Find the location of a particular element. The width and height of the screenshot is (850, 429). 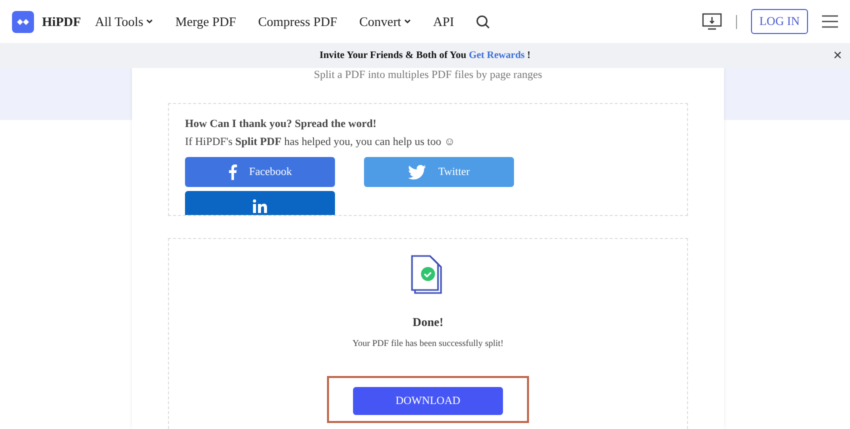

share-title: How Can I thank you? Spread the word! is located at coordinates (281, 124).